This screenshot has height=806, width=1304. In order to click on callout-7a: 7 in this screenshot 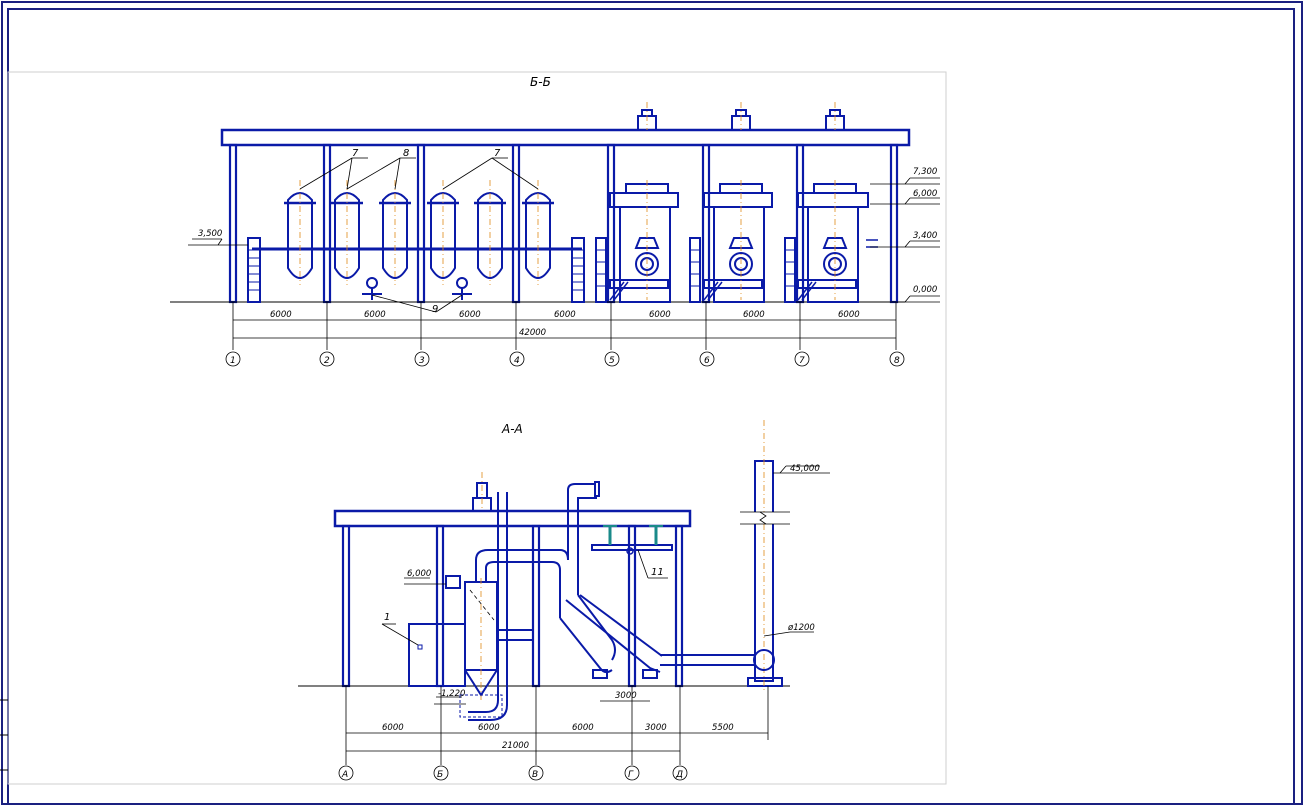, I will do `click(355, 153)`.